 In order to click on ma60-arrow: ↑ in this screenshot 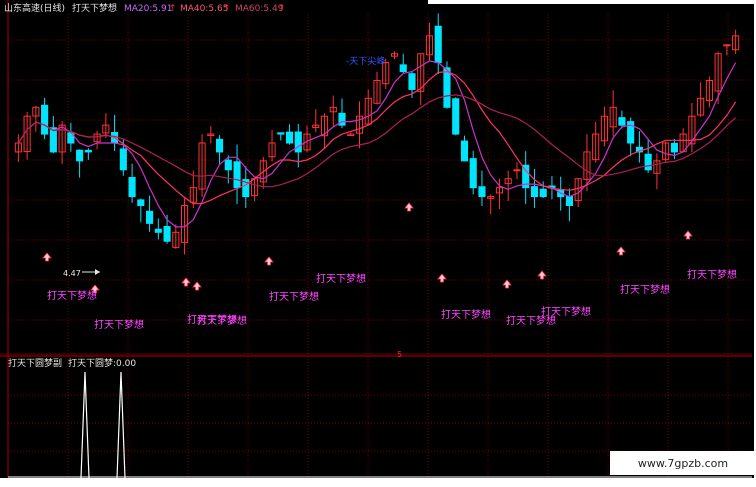, I will do `click(282, 9)`.